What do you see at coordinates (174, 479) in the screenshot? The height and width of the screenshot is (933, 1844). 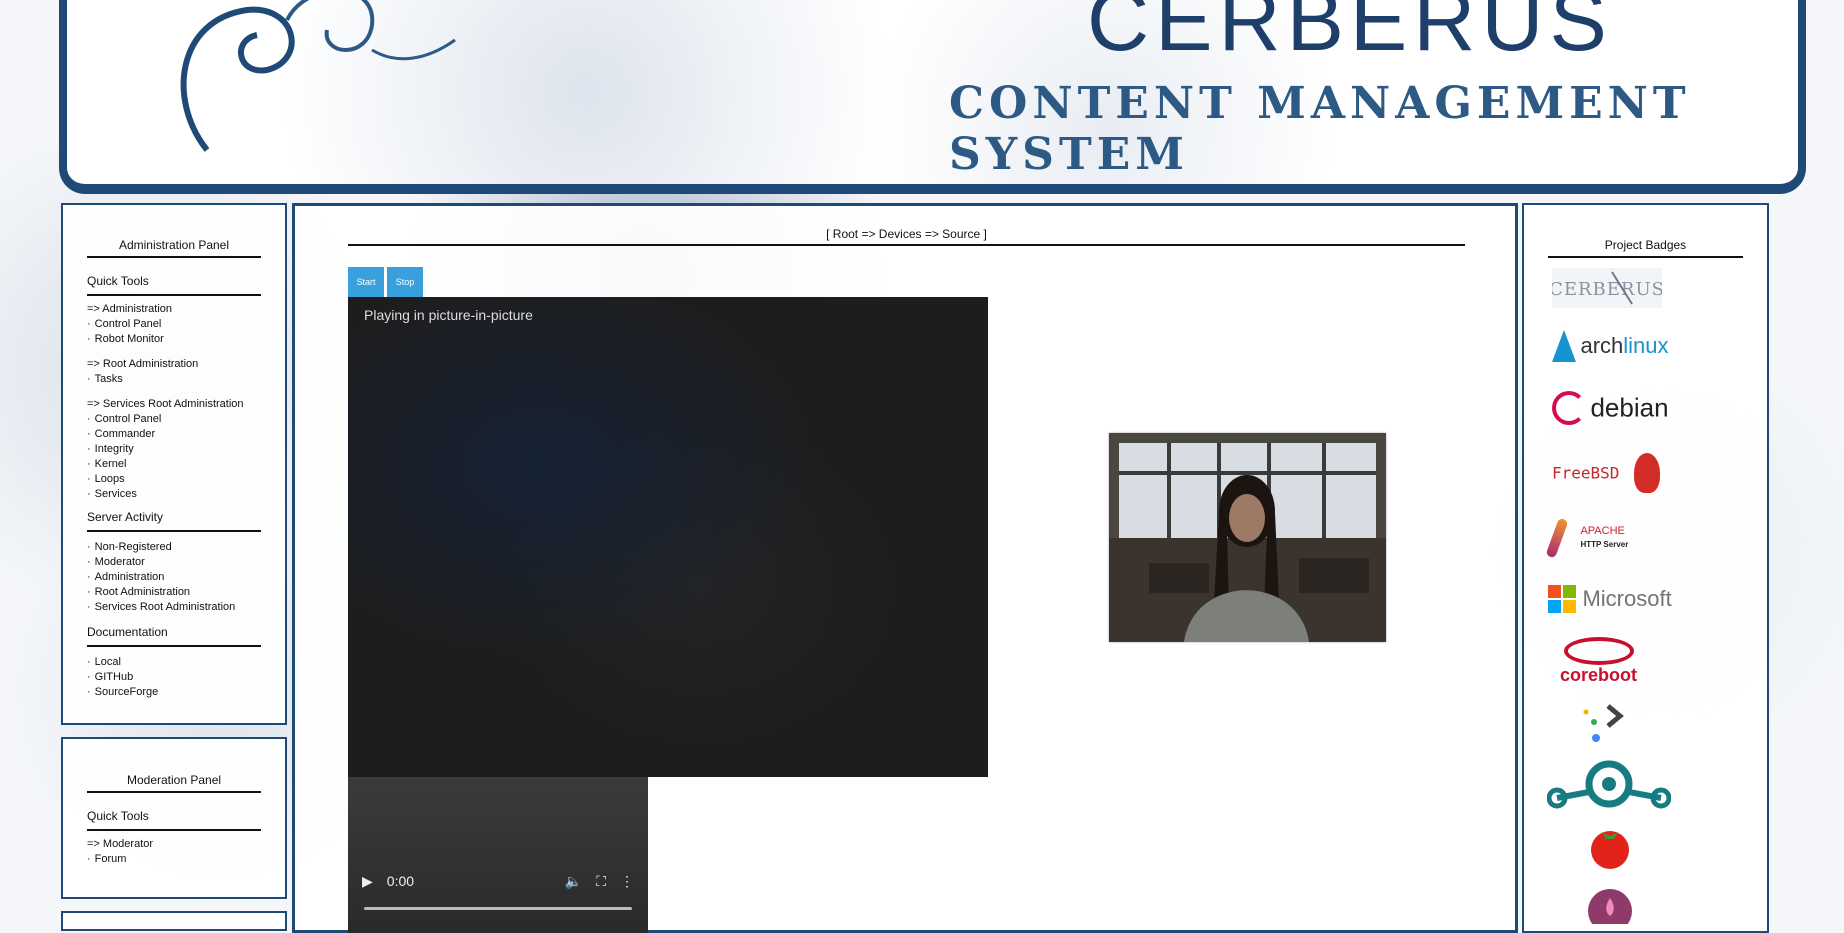 I see `menu-item-loops: Loops` at bounding box center [174, 479].